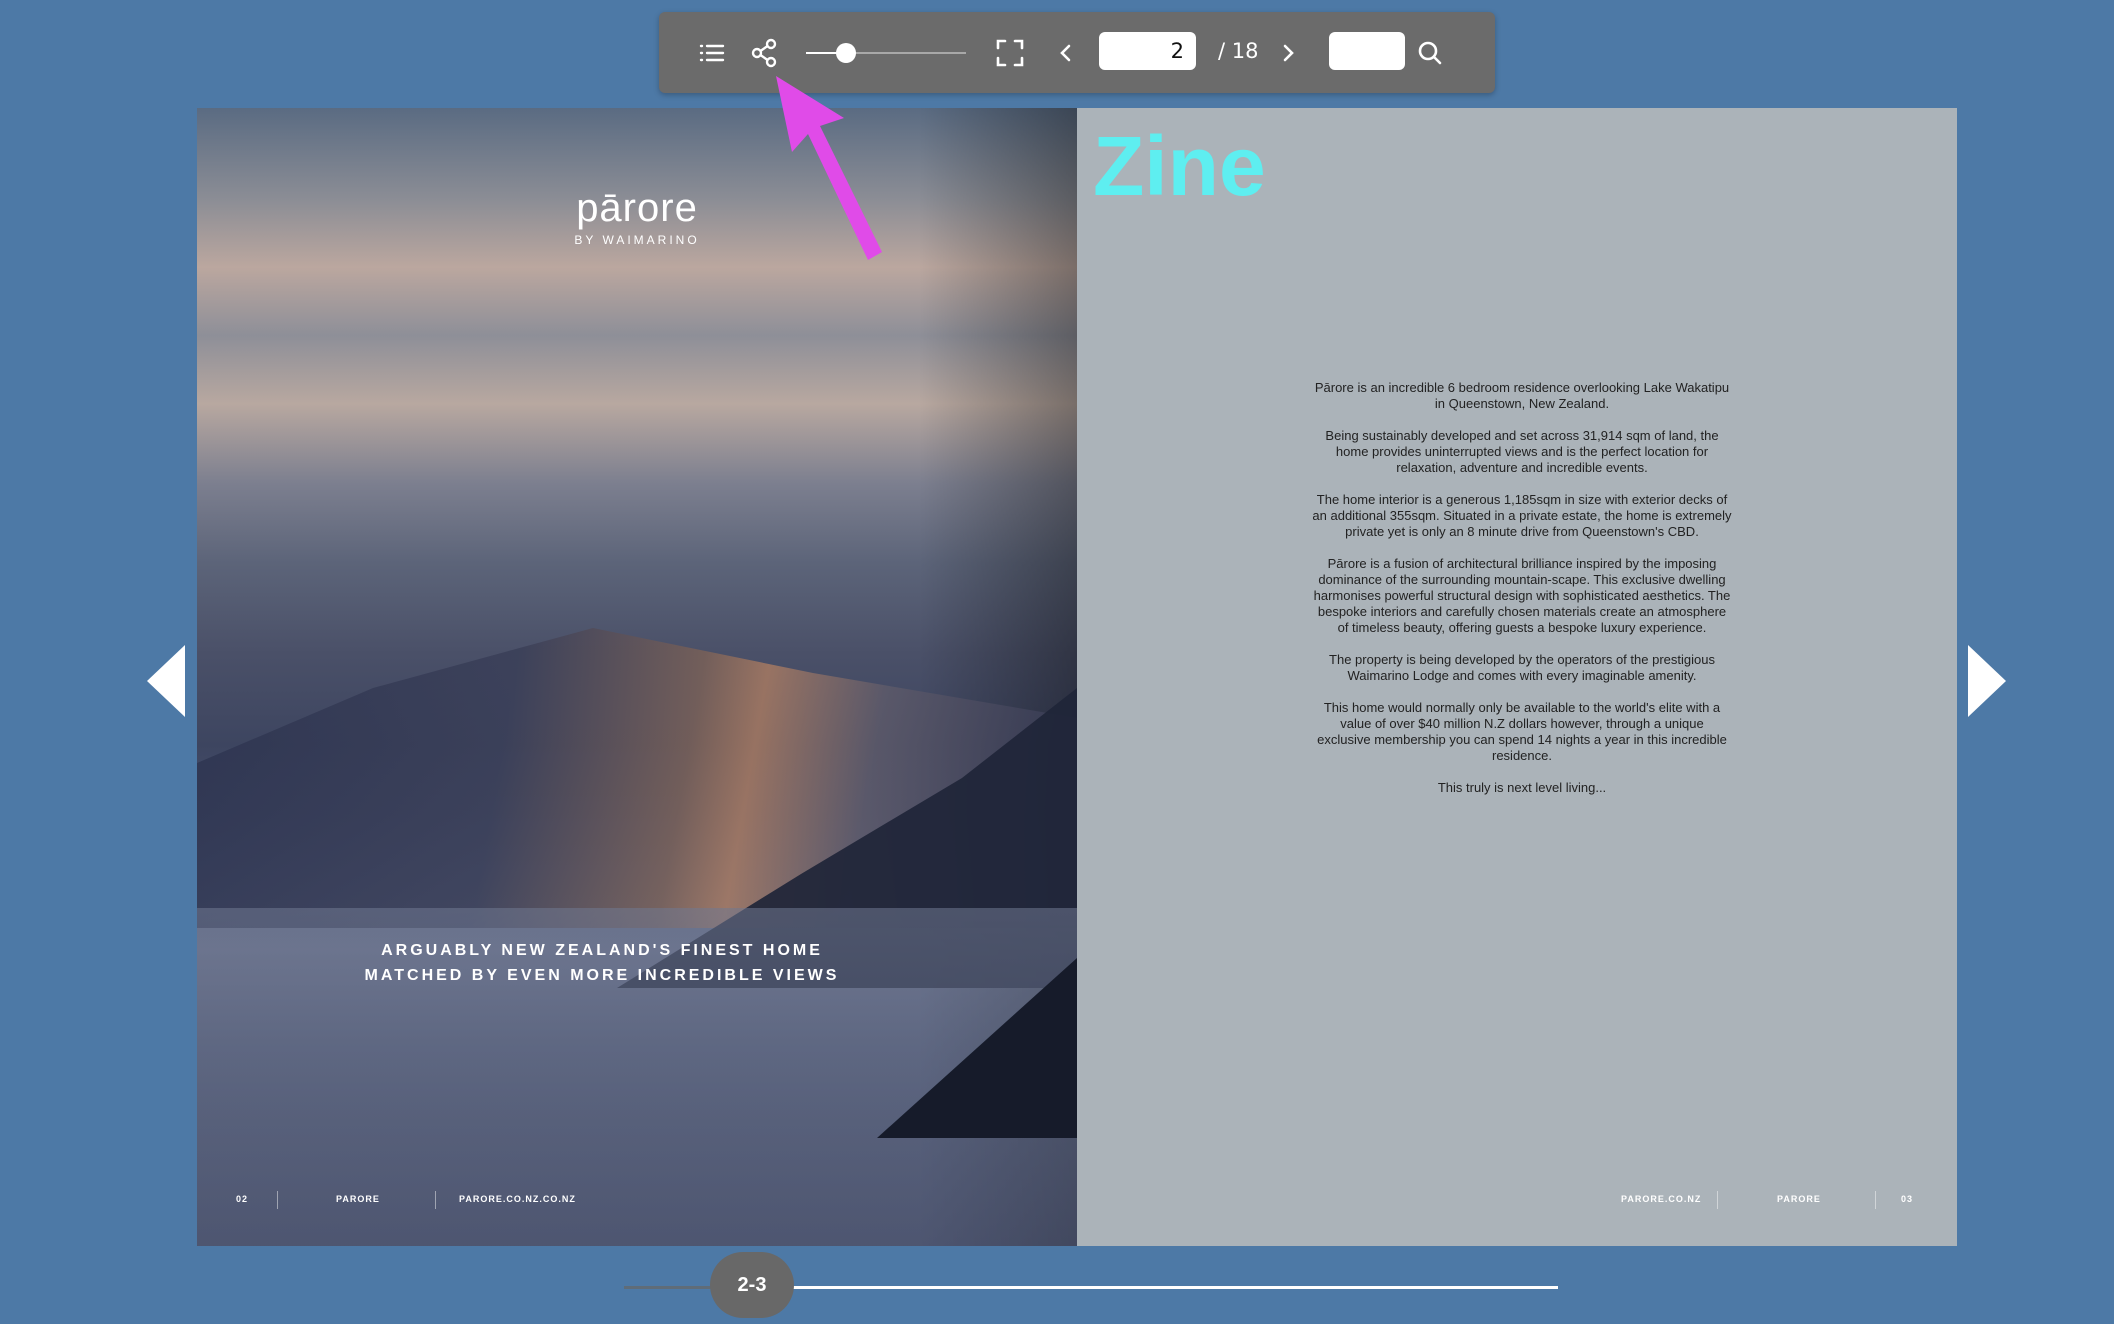 Image resolution: width=2114 pixels, height=1324 pixels. What do you see at coordinates (1661, 1199) in the screenshot?
I see `right-footer-website: PARORE.CO.NZ` at bounding box center [1661, 1199].